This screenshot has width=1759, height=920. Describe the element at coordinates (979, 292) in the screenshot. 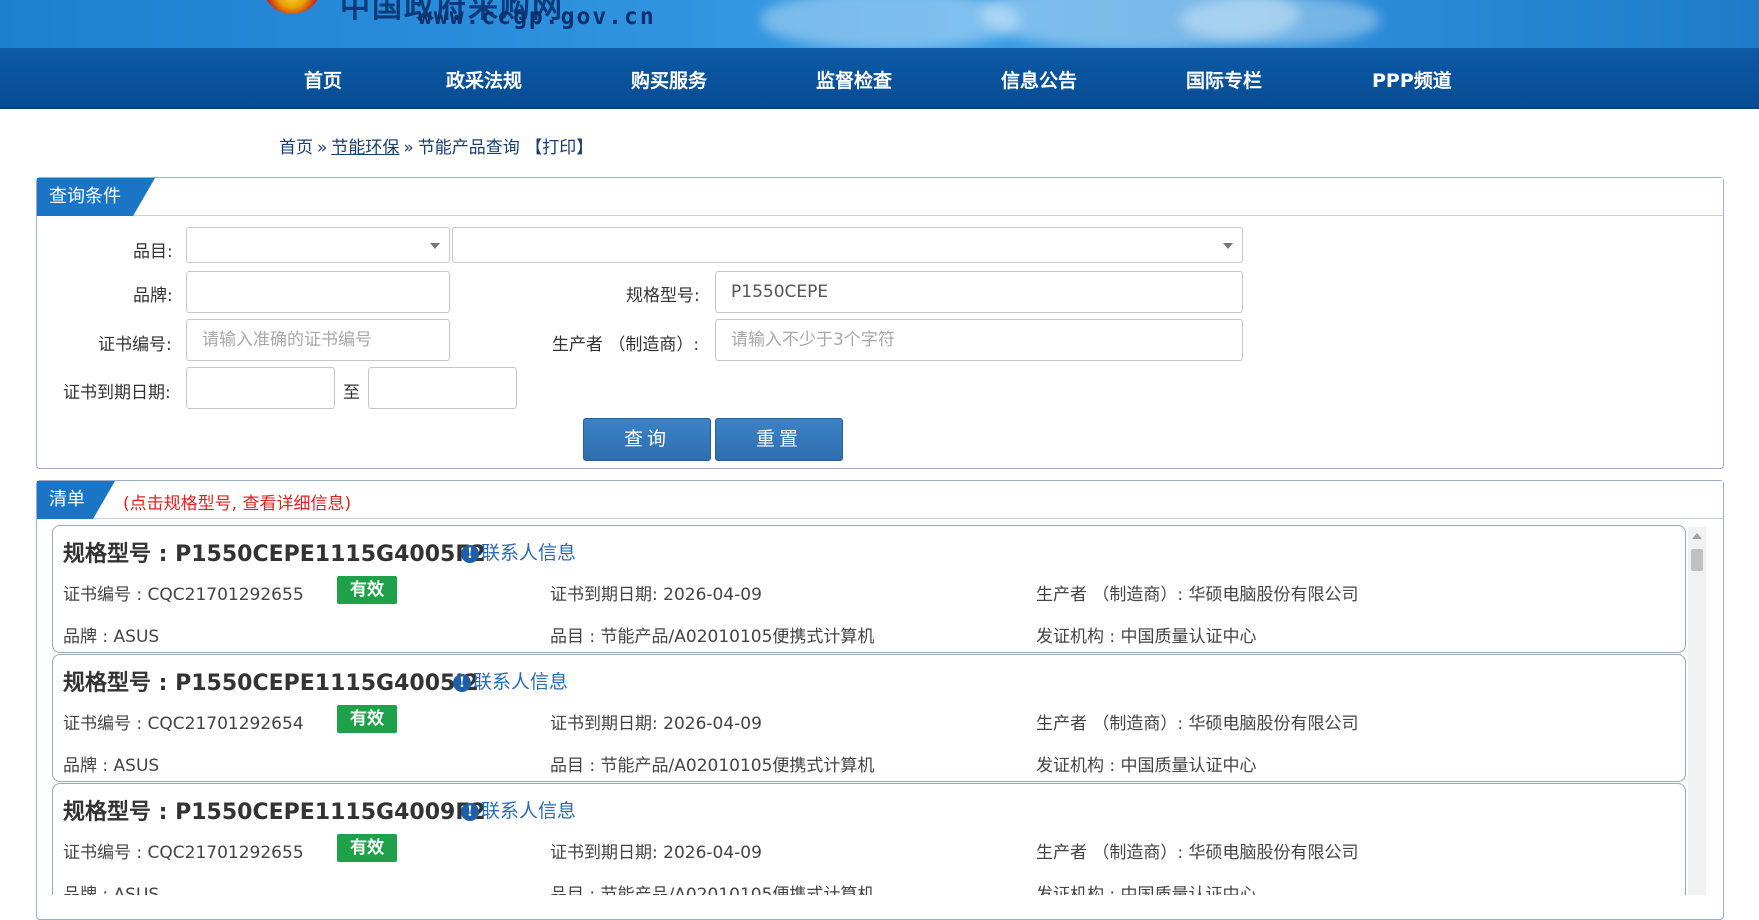

I see `model-input` at that location.